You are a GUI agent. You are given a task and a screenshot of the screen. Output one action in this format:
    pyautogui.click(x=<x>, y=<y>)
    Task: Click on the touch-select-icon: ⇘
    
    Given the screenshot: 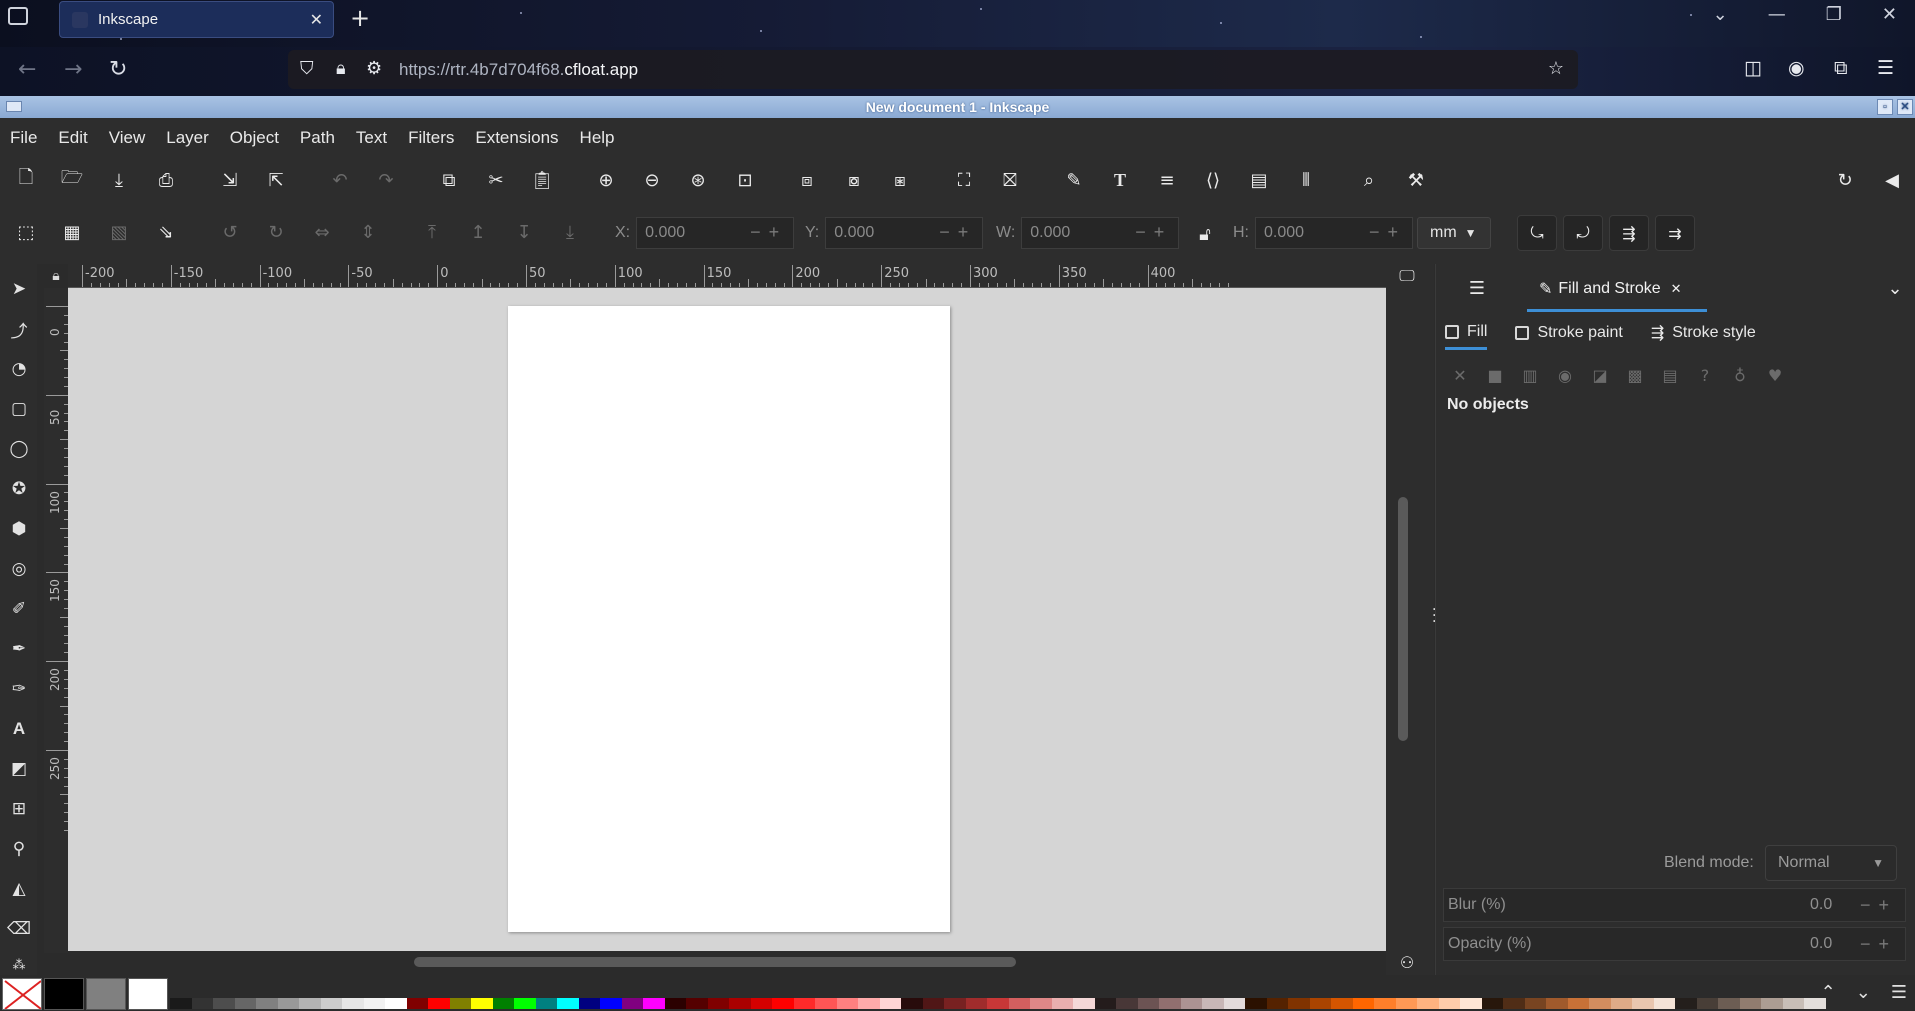 What is the action you would take?
    pyautogui.click(x=166, y=232)
    